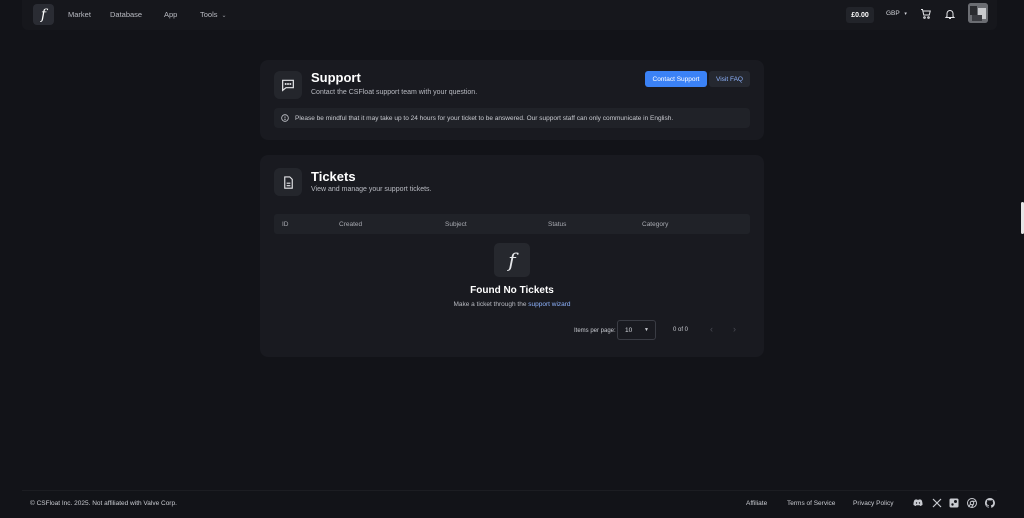 This screenshot has height=518, width=1024. I want to click on previous-page-button: ‹, so click(711, 329).